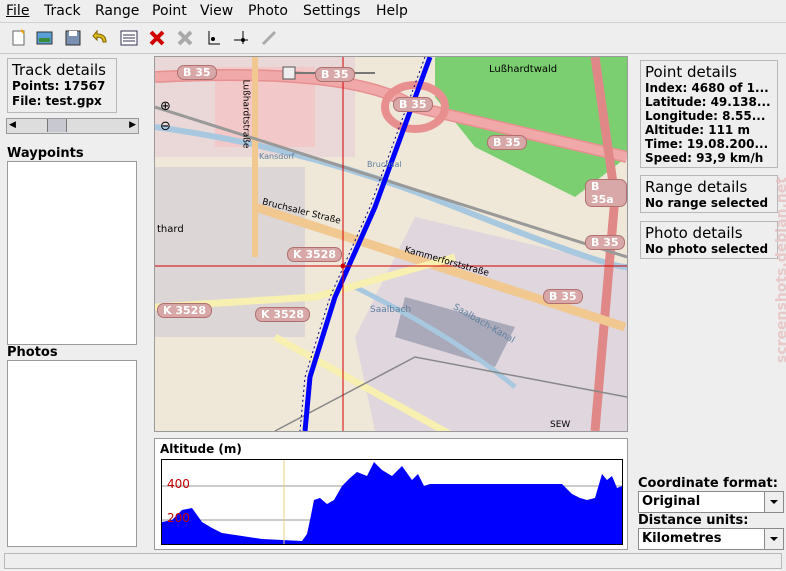 This screenshot has width=786, height=571. Describe the element at coordinates (392, 502) in the screenshot. I see `altitude-plot: 400 200` at that location.